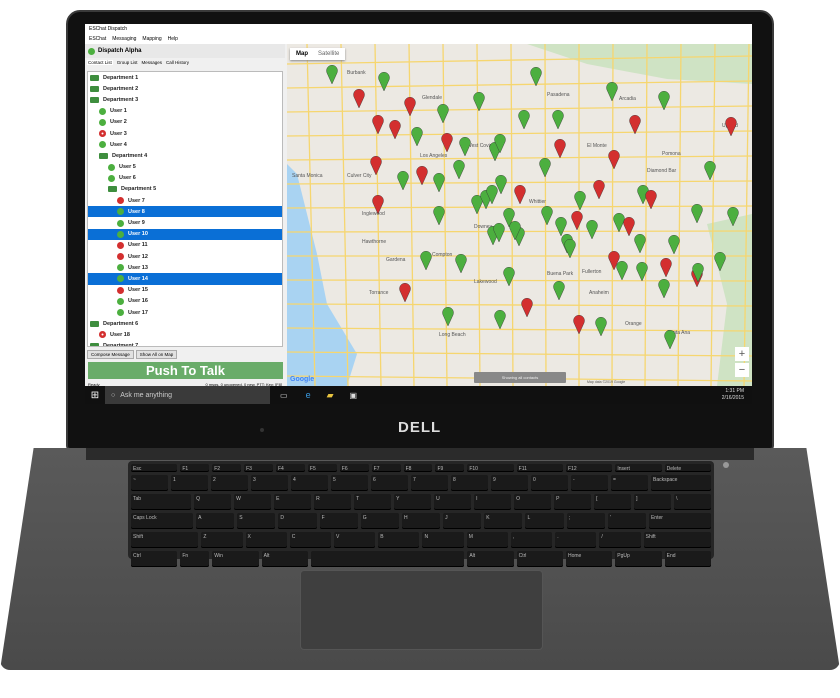  What do you see at coordinates (100, 62) in the screenshot?
I see `panel-tab: Contact List` at bounding box center [100, 62].